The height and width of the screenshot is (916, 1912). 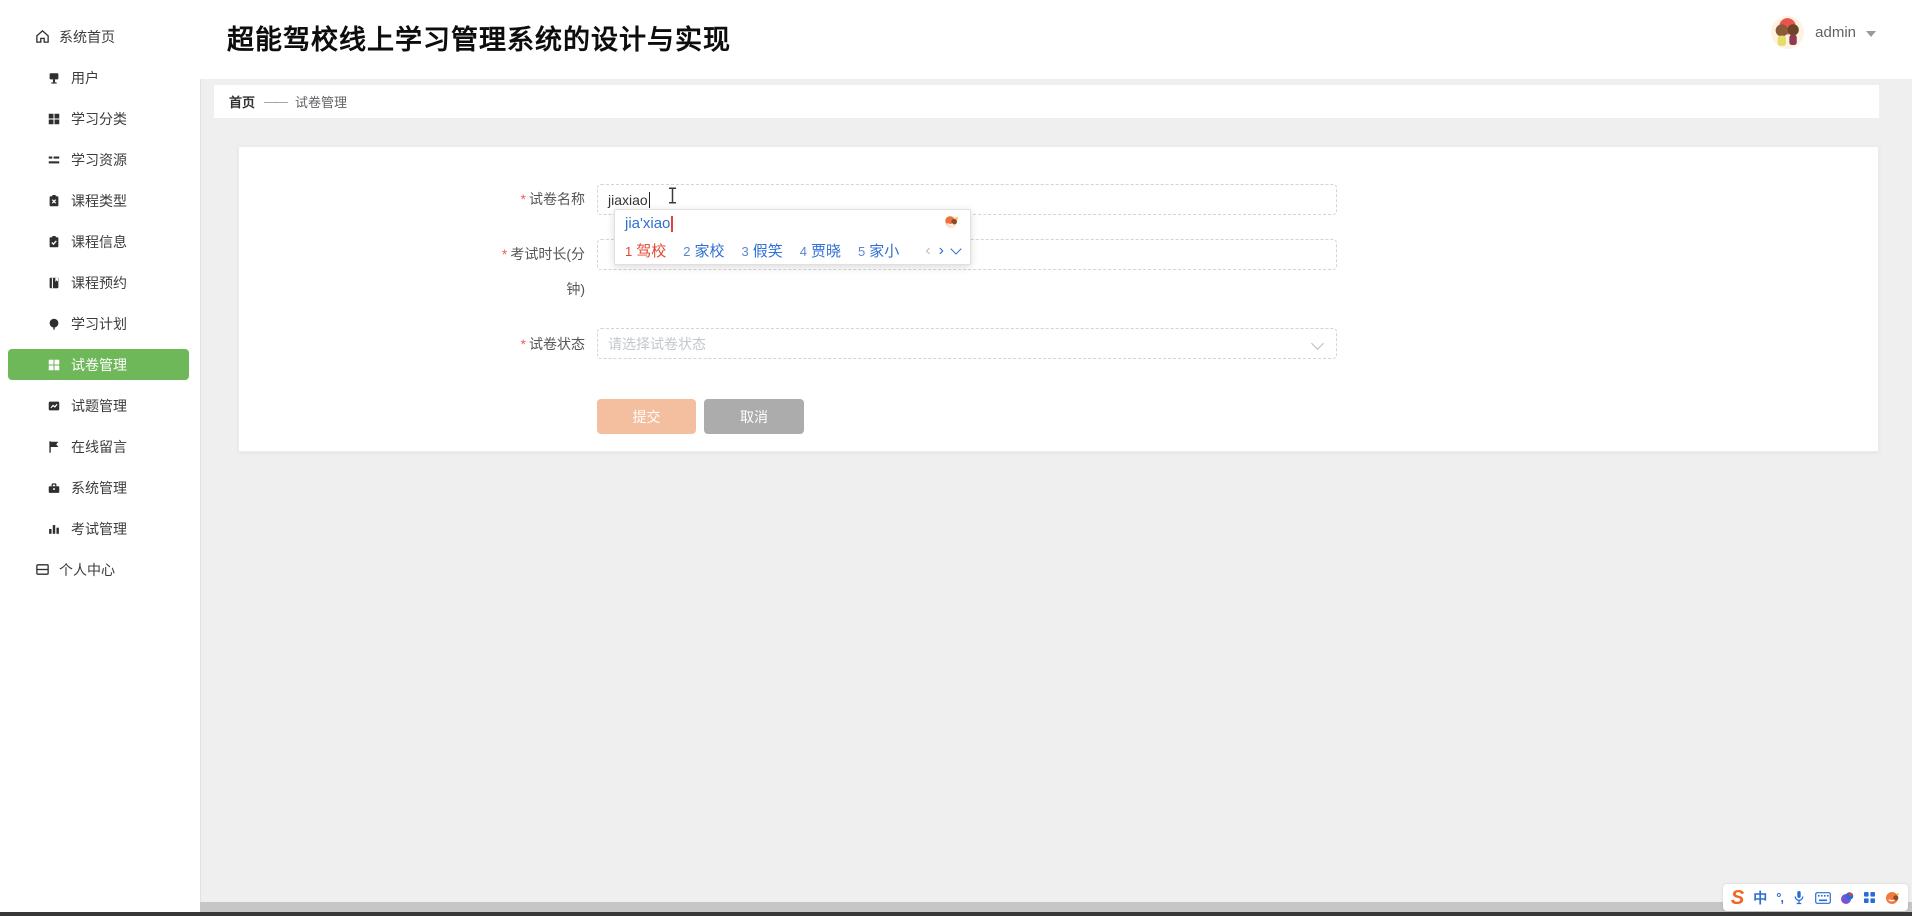 I want to click on sidebar-item-label: 系统管理, so click(x=99, y=487).